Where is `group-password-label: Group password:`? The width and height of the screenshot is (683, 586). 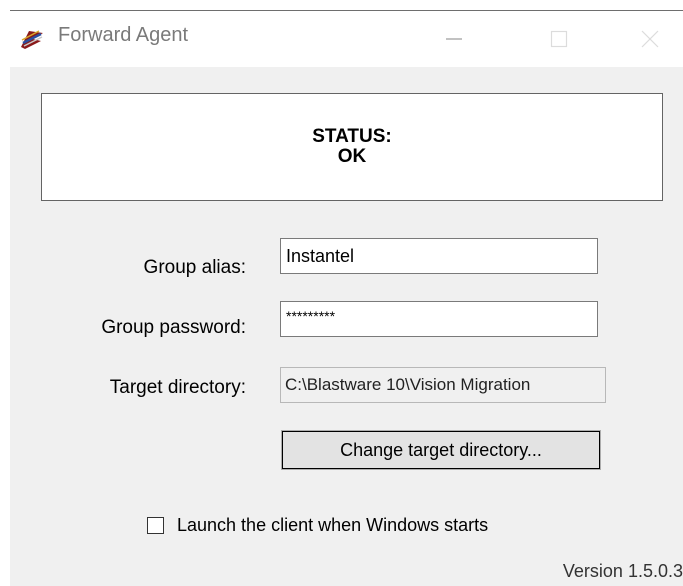 group-password-label: Group password: is located at coordinates (173, 327).